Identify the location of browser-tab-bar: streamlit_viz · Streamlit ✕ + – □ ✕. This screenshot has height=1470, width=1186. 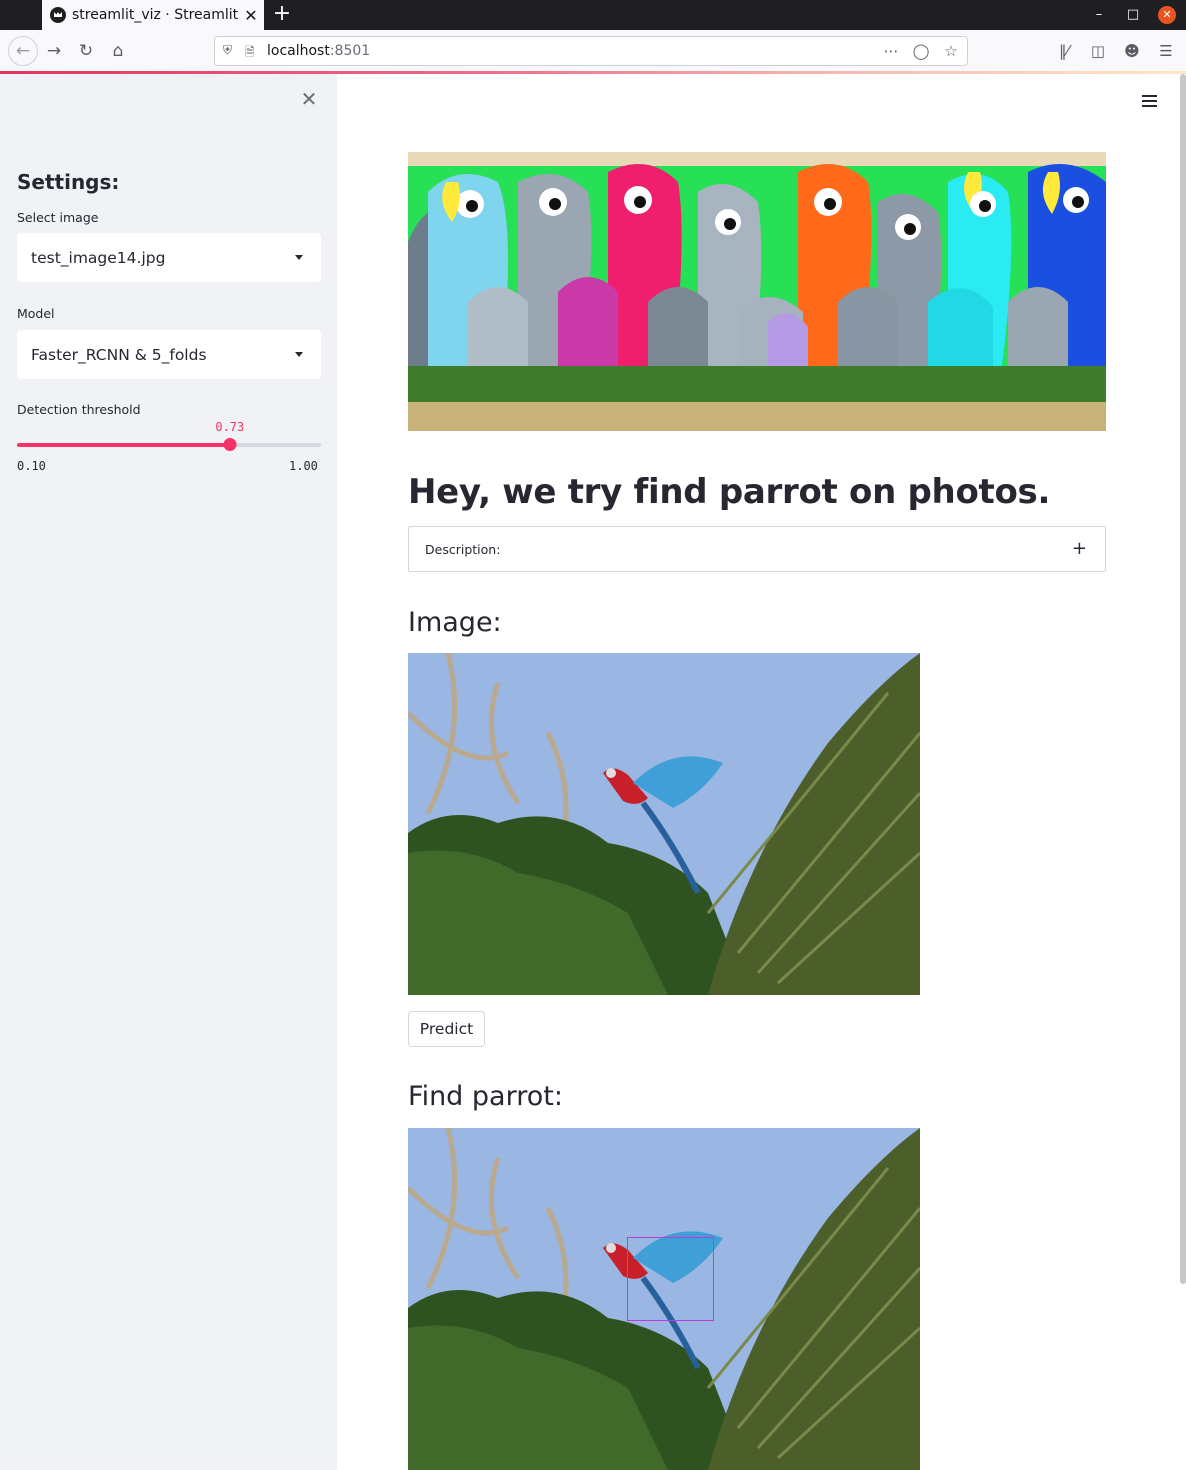
(593, 15).